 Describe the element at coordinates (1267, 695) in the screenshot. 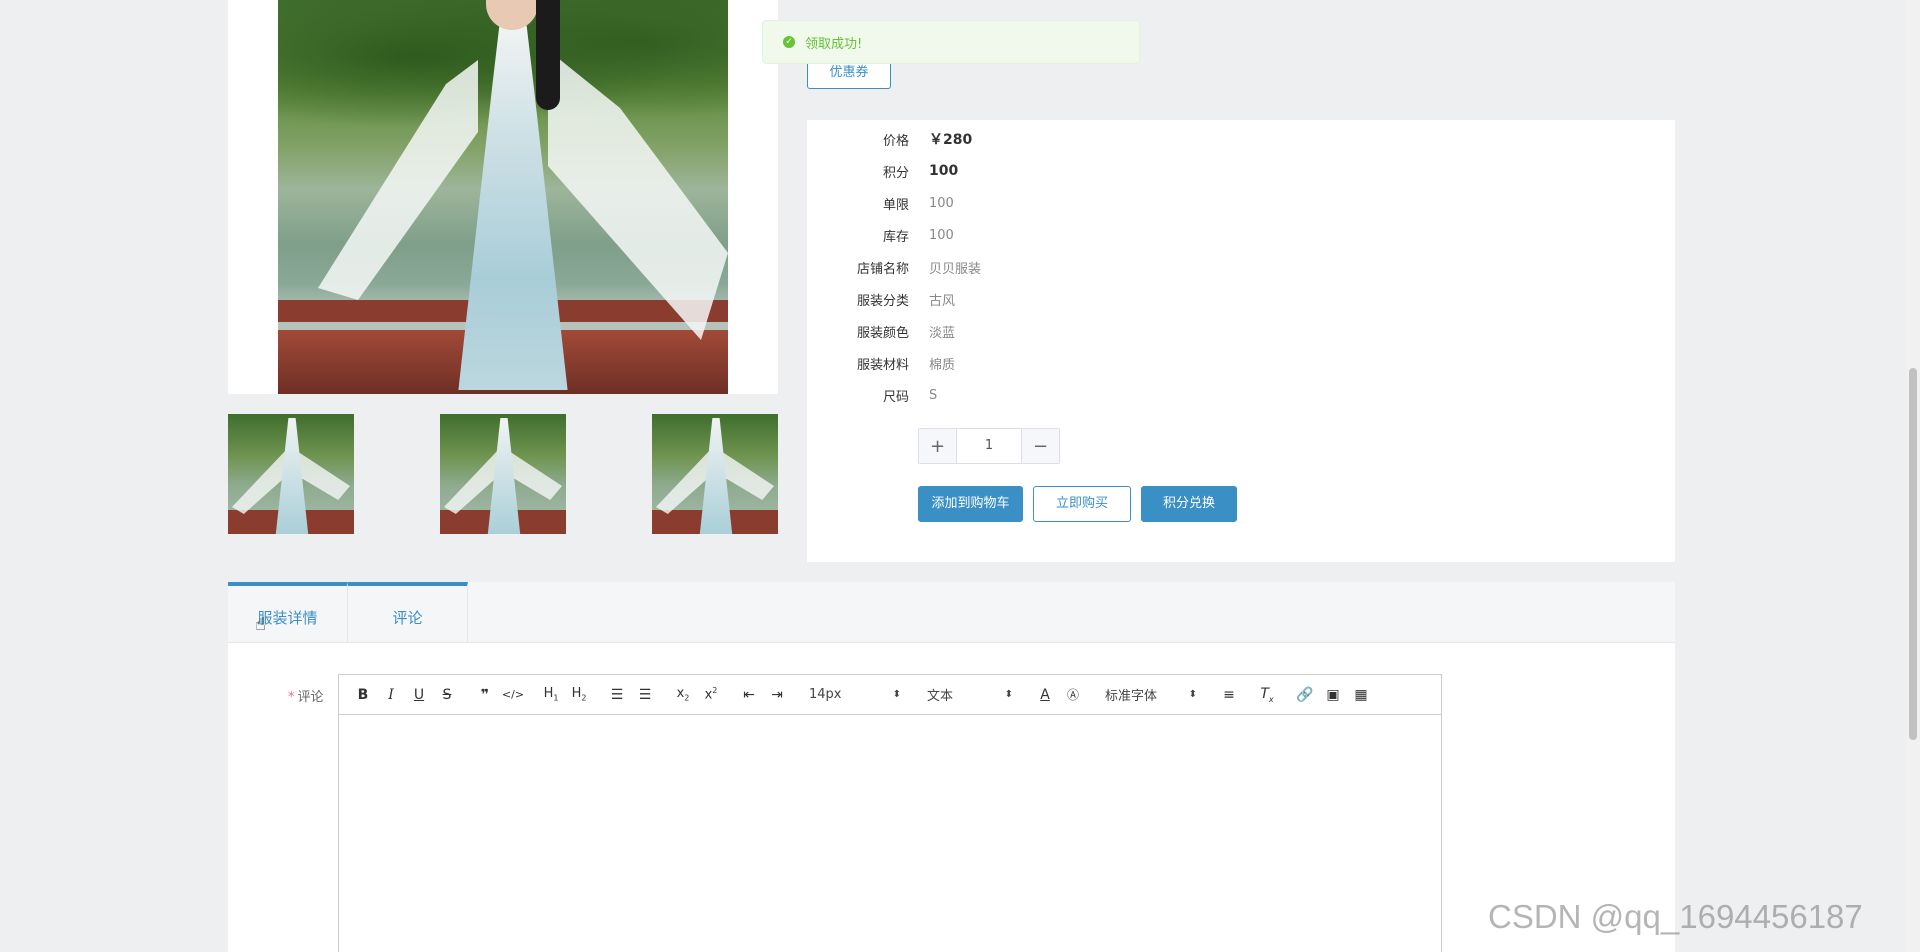

I see `clear-format-icon: Tx` at that location.